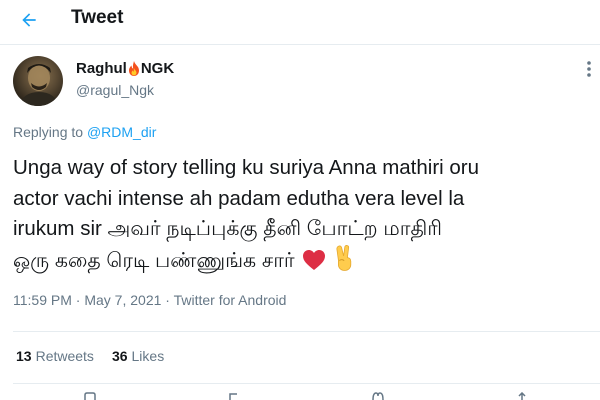  What do you see at coordinates (522, 396) in the screenshot?
I see `share-icon` at bounding box center [522, 396].